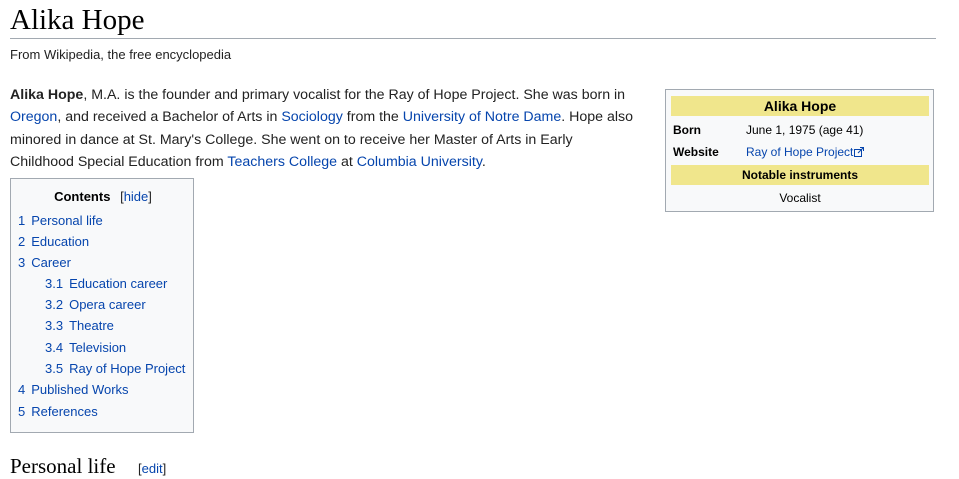 The image size is (959, 479). Describe the element at coordinates (372, 117) in the screenshot. I see `lead-text: from the` at that location.